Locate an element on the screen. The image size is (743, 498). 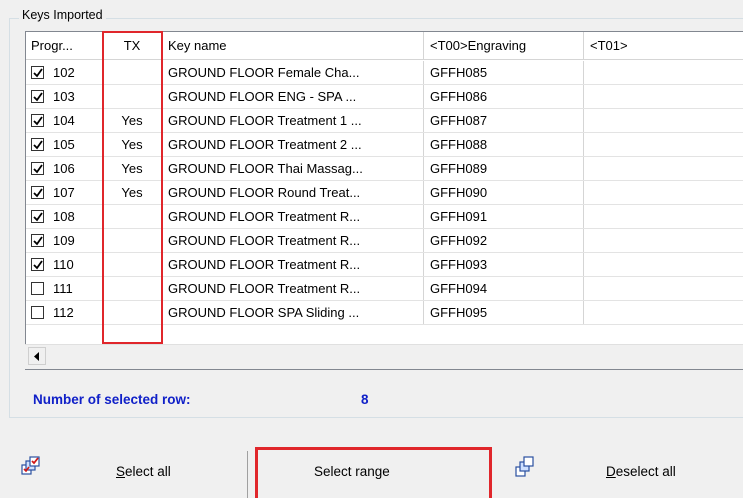
progr-cell: 109 is located at coordinates (64, 240).